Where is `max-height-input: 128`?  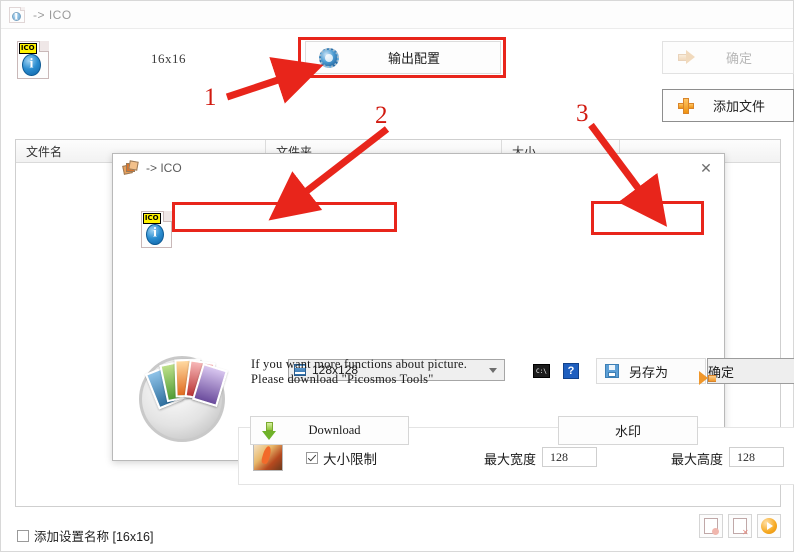
max-height-input: 128 is located at coordinates (756, 457).